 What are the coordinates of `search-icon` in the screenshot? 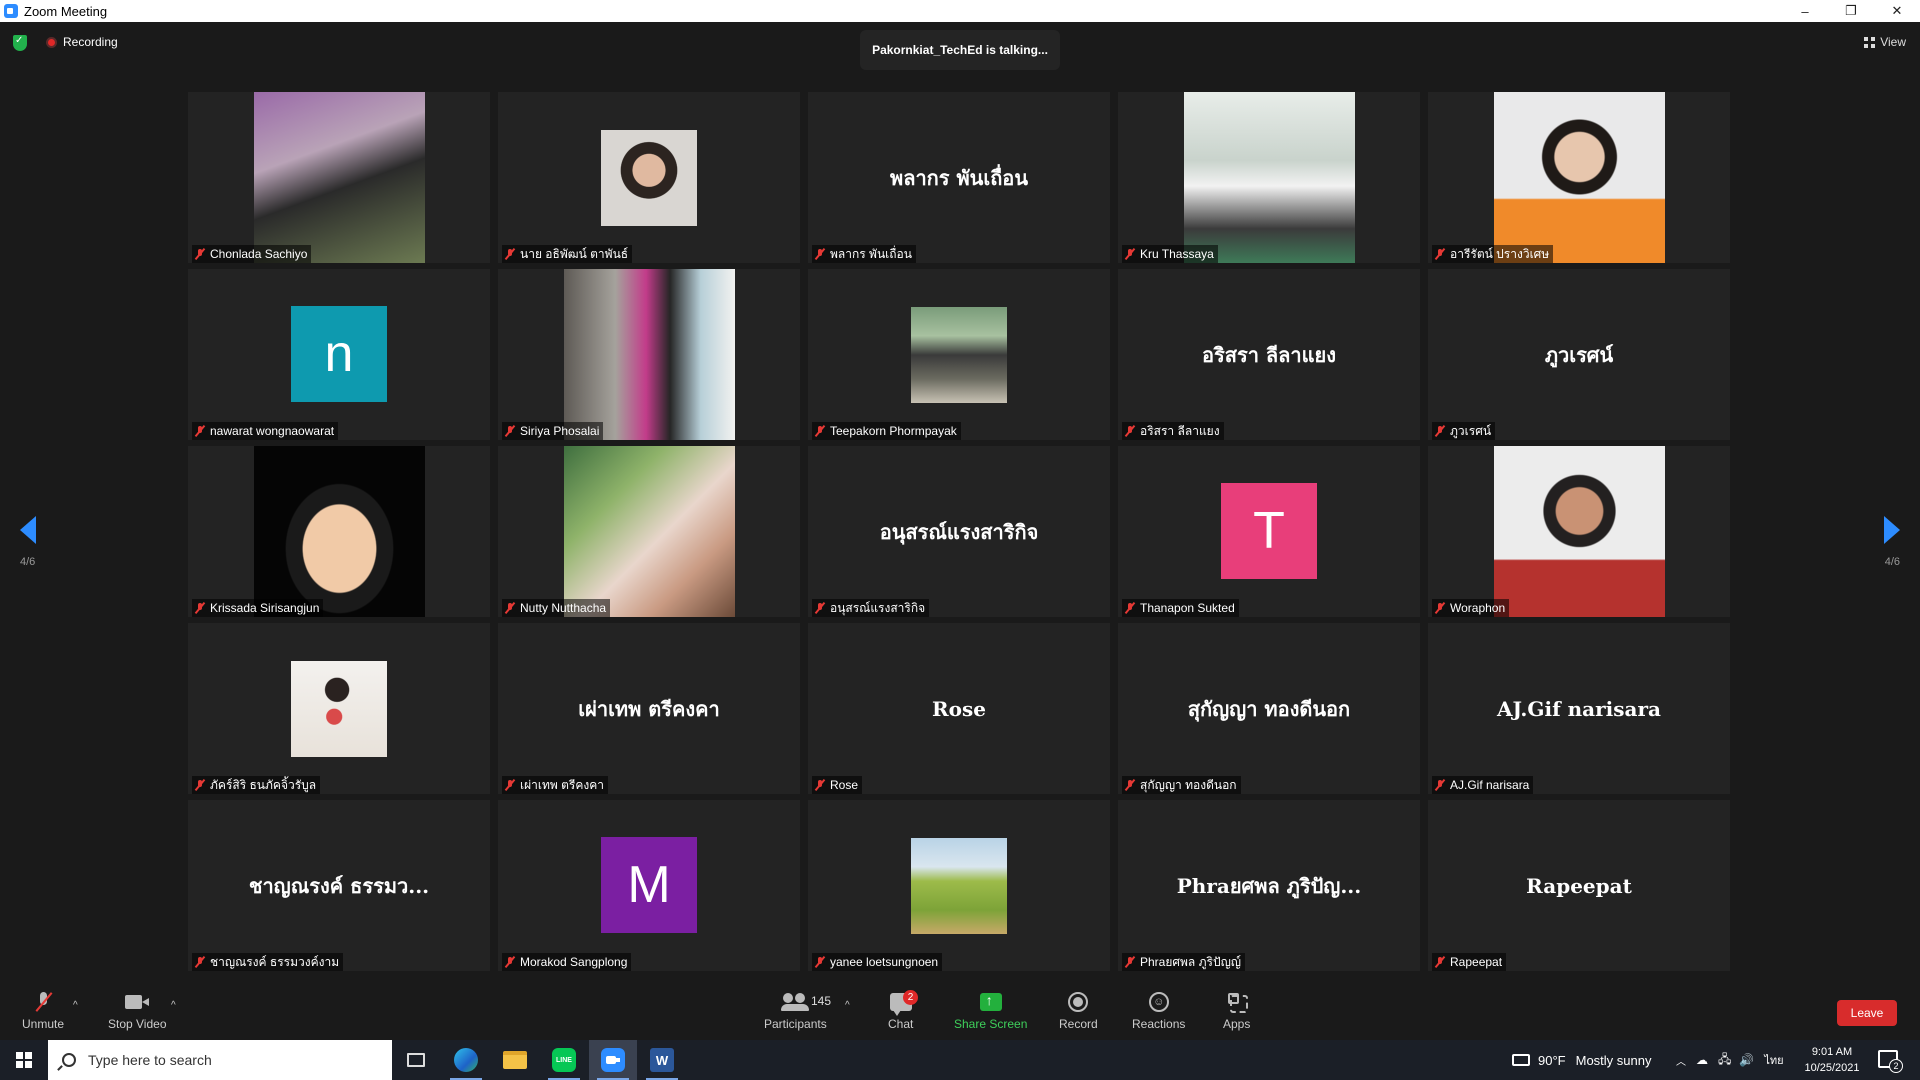 It's located at (69, 1060).